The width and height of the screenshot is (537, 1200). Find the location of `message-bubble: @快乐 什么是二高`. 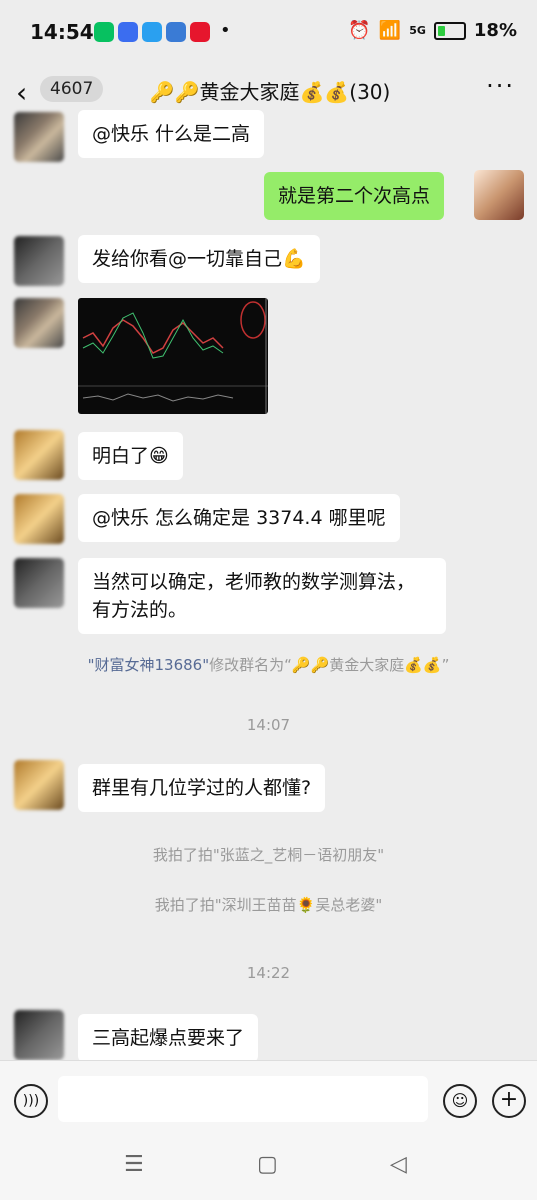

message-bubble: @快乐 什么是二高 is located at coordinates (171, 134).